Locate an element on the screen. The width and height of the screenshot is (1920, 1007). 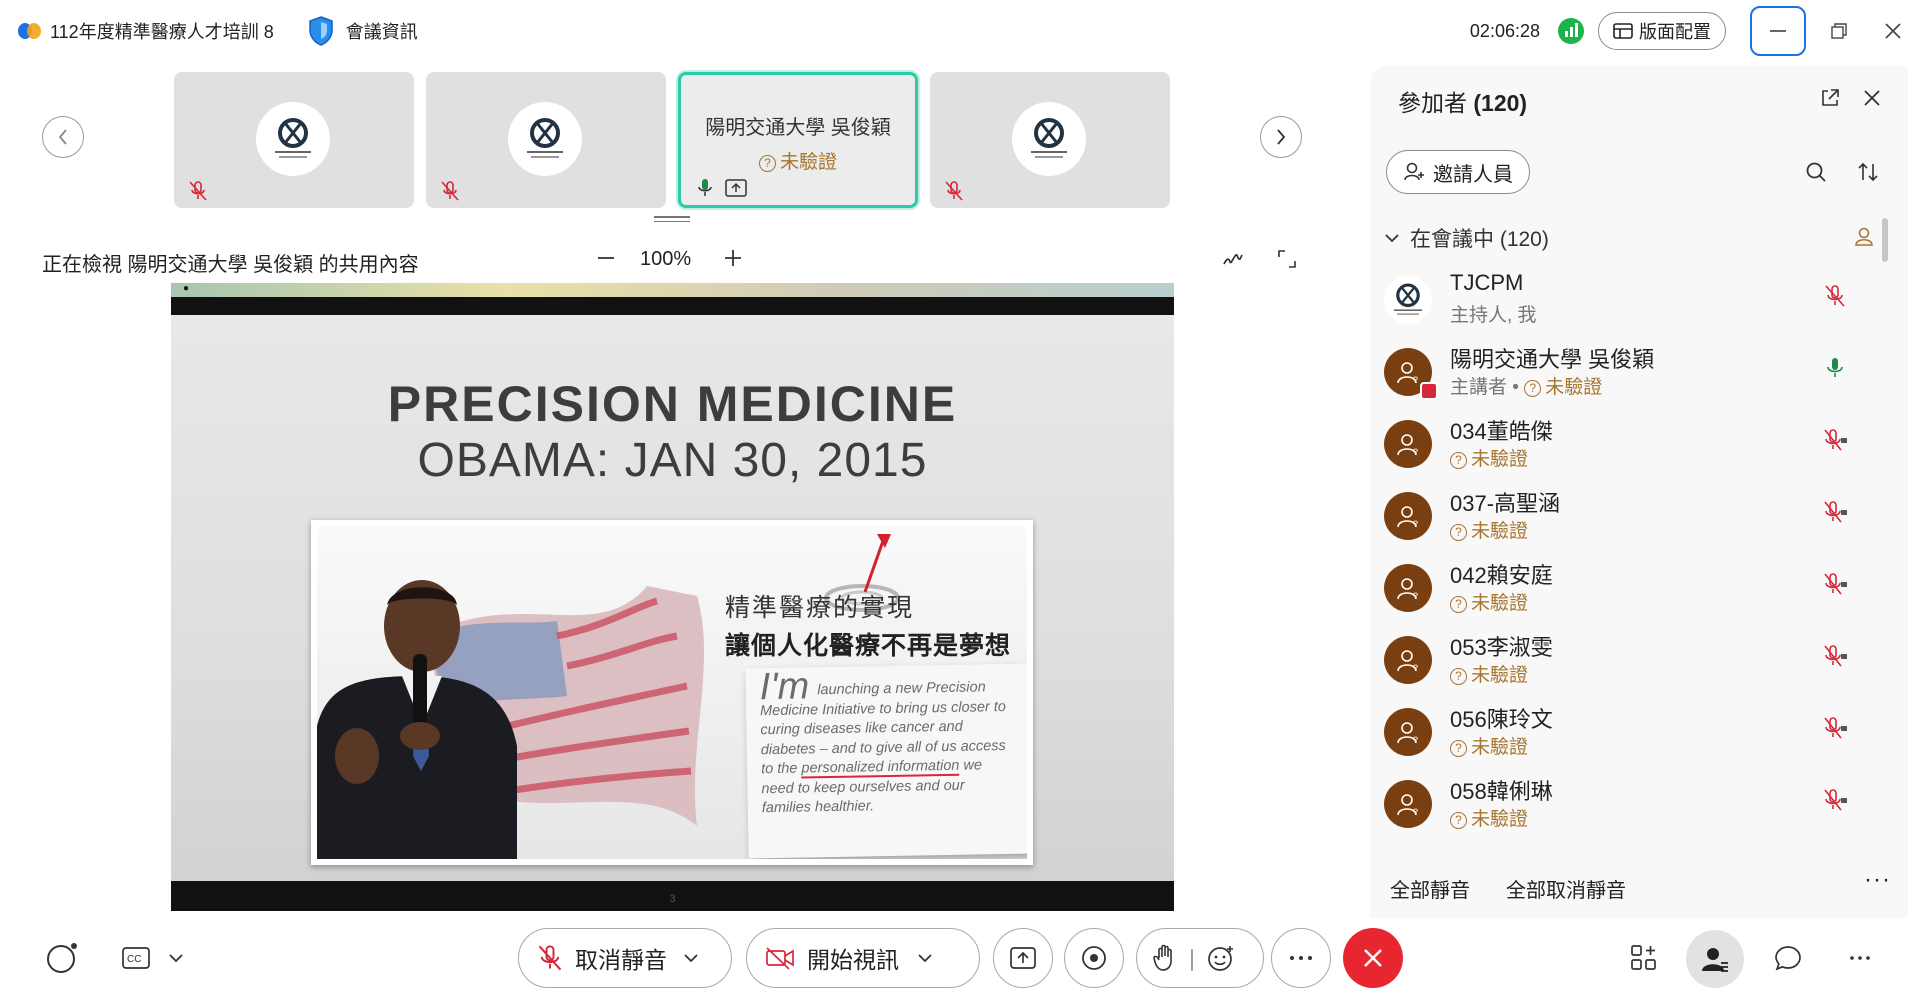
participant-row: ? 042賴安庭 ? 未驗證 is located at coordinates (1630, 590).